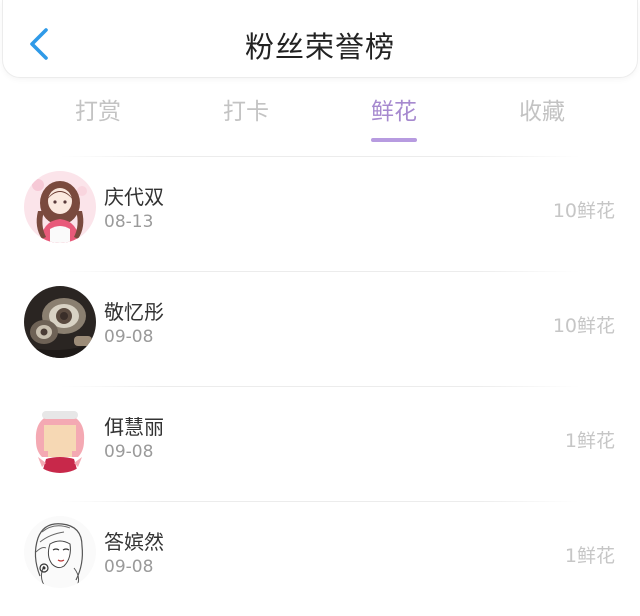  I want to click on tab-bar: 打赏 打卡 鲜花 收藏, so click(320, 114).